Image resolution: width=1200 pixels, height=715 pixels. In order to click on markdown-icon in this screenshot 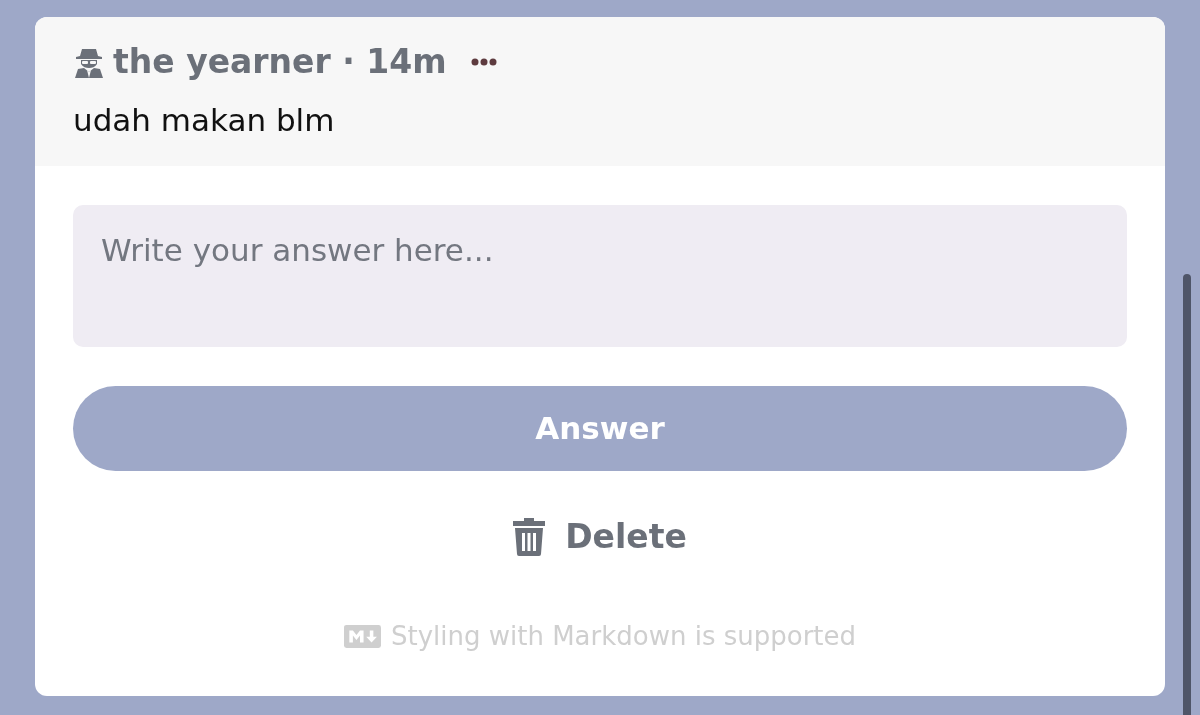, I will do `click(362, 636)`.